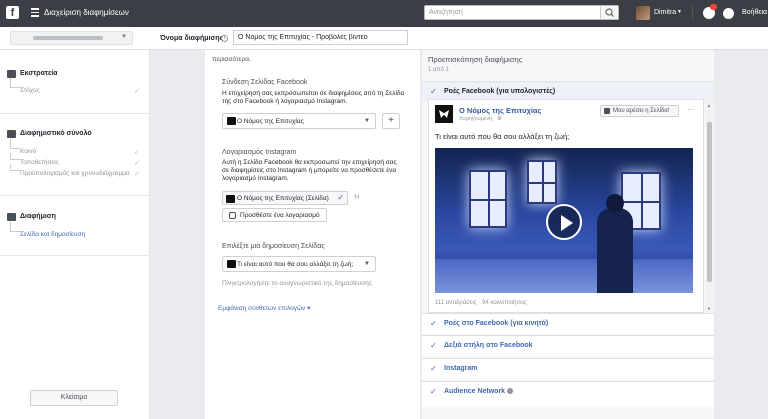  Describe the element at coordinates (295, 264) in the screenshot. I see `page-post-value: Τι είναι αυτό που θα σου αλλάξει τη ζωή;` at that location.